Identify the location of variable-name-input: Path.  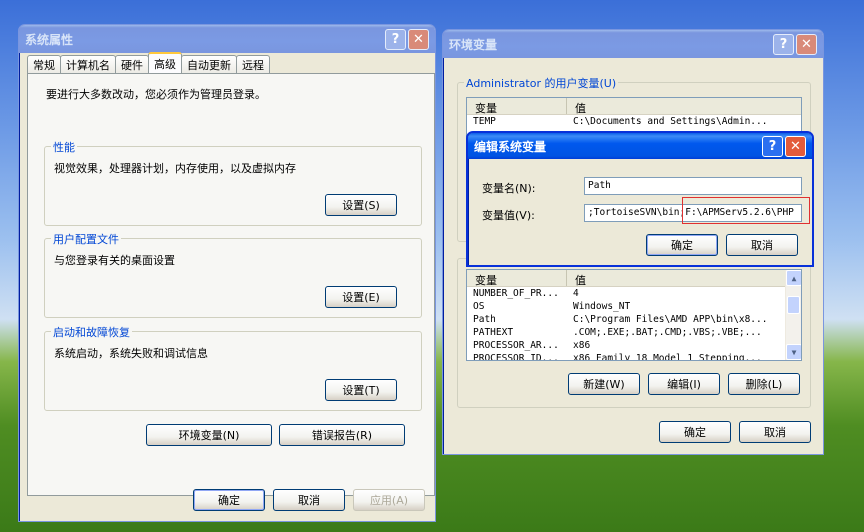
(693, 186).